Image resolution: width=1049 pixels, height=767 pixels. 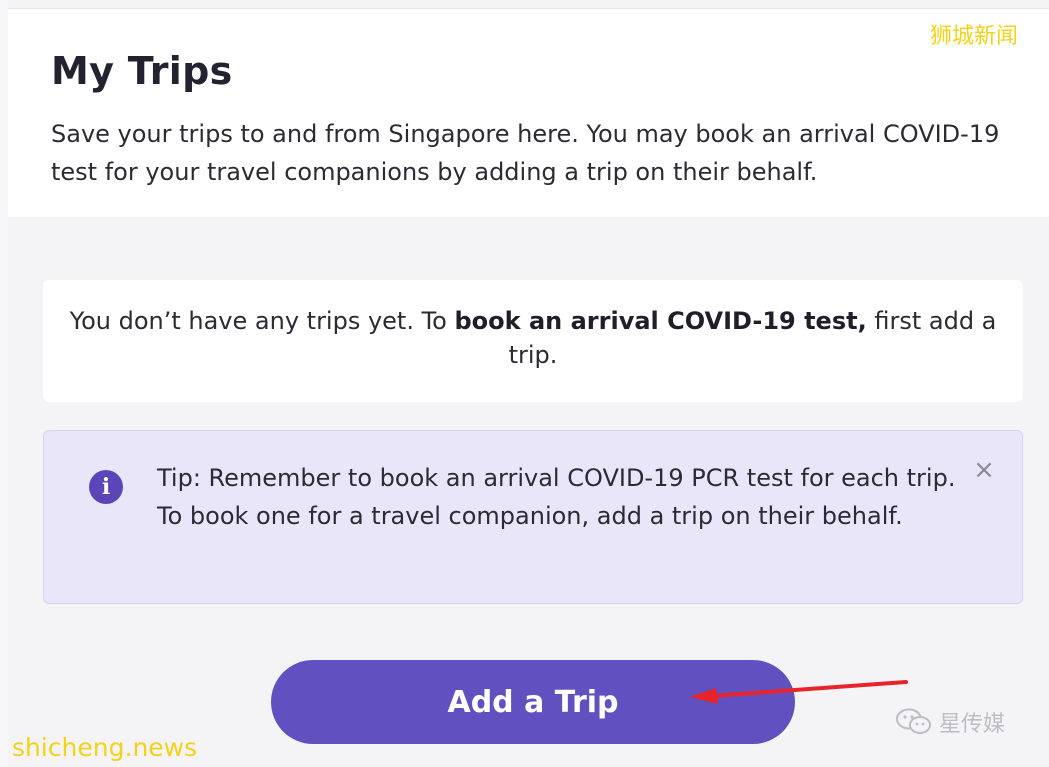 What do you see at coordinates (984, 470) in the screenshot?
I see `close-icon: ×` at bounding box center [984, 470].